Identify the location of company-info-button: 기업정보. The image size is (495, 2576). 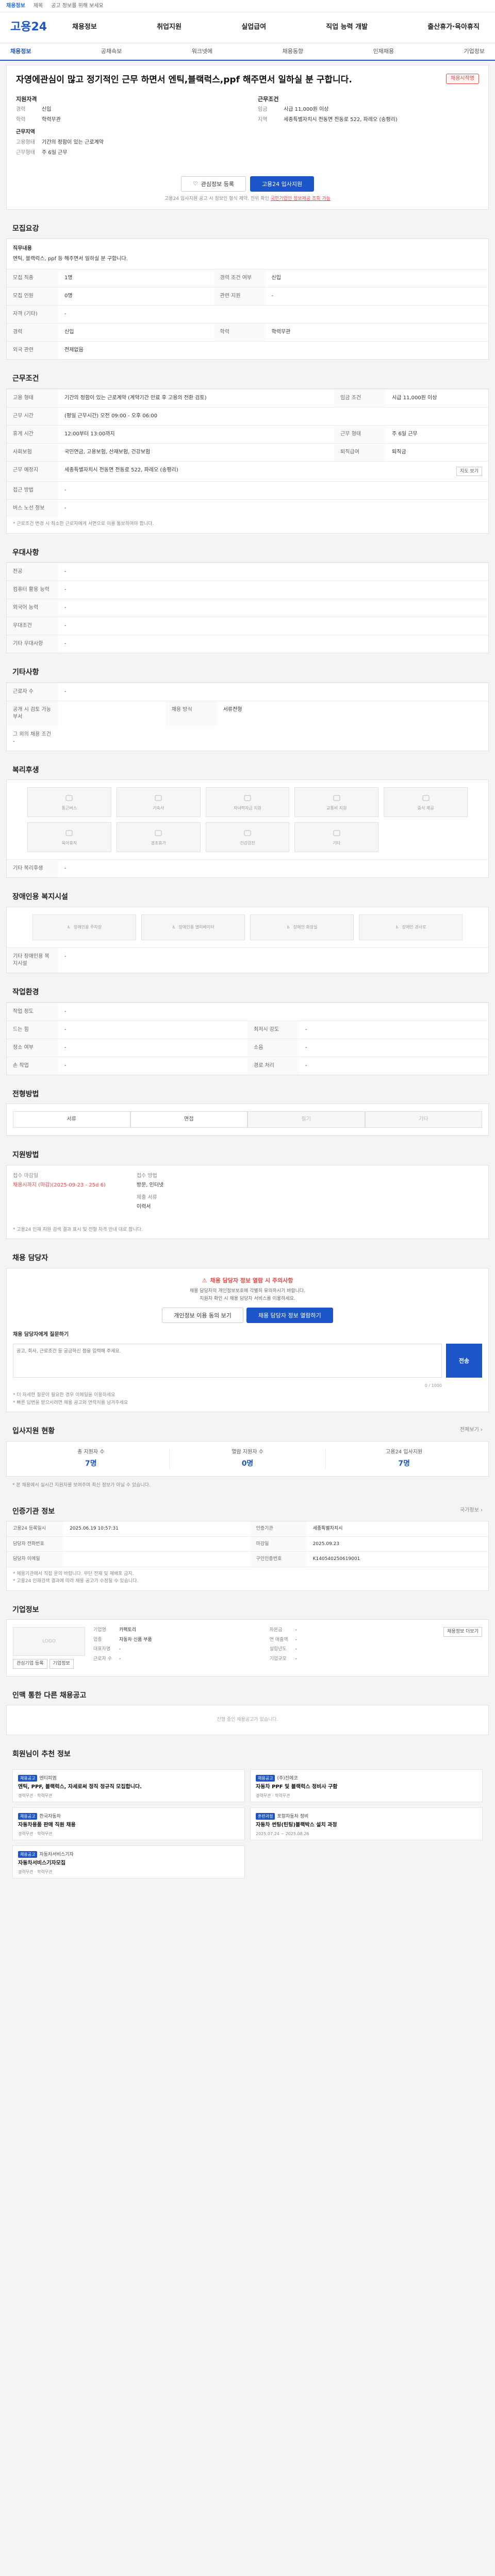
(62, 1664).